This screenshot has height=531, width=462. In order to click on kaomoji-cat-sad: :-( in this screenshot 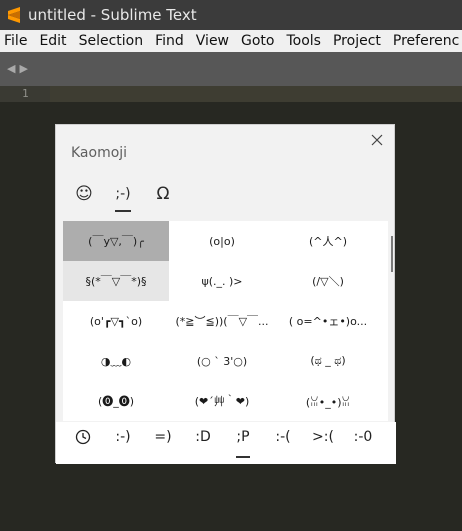, I will do `click(283, 437)`.